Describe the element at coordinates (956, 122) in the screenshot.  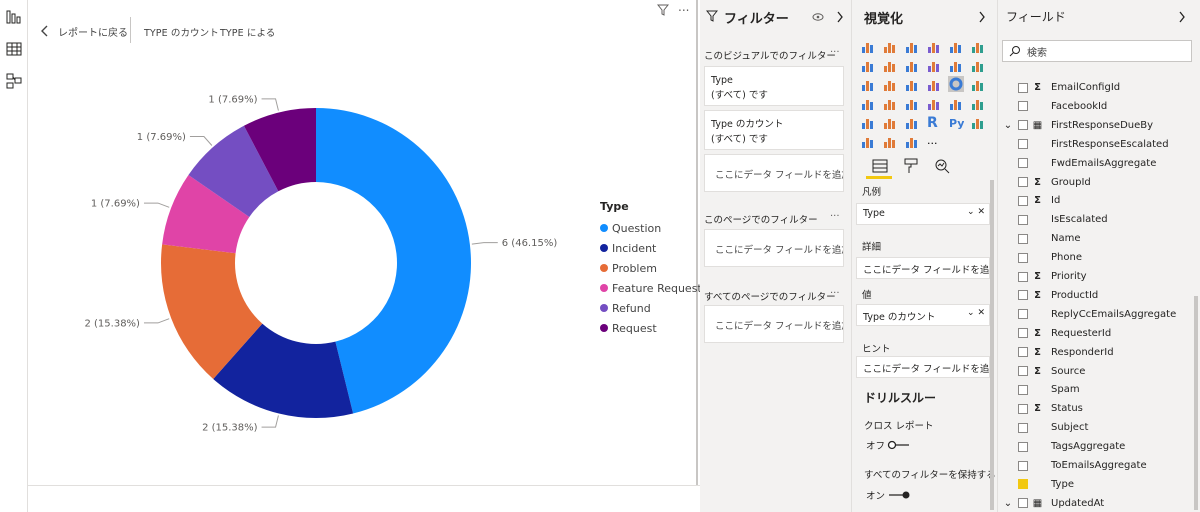
I see `python-visual-icon: Py` at that location.